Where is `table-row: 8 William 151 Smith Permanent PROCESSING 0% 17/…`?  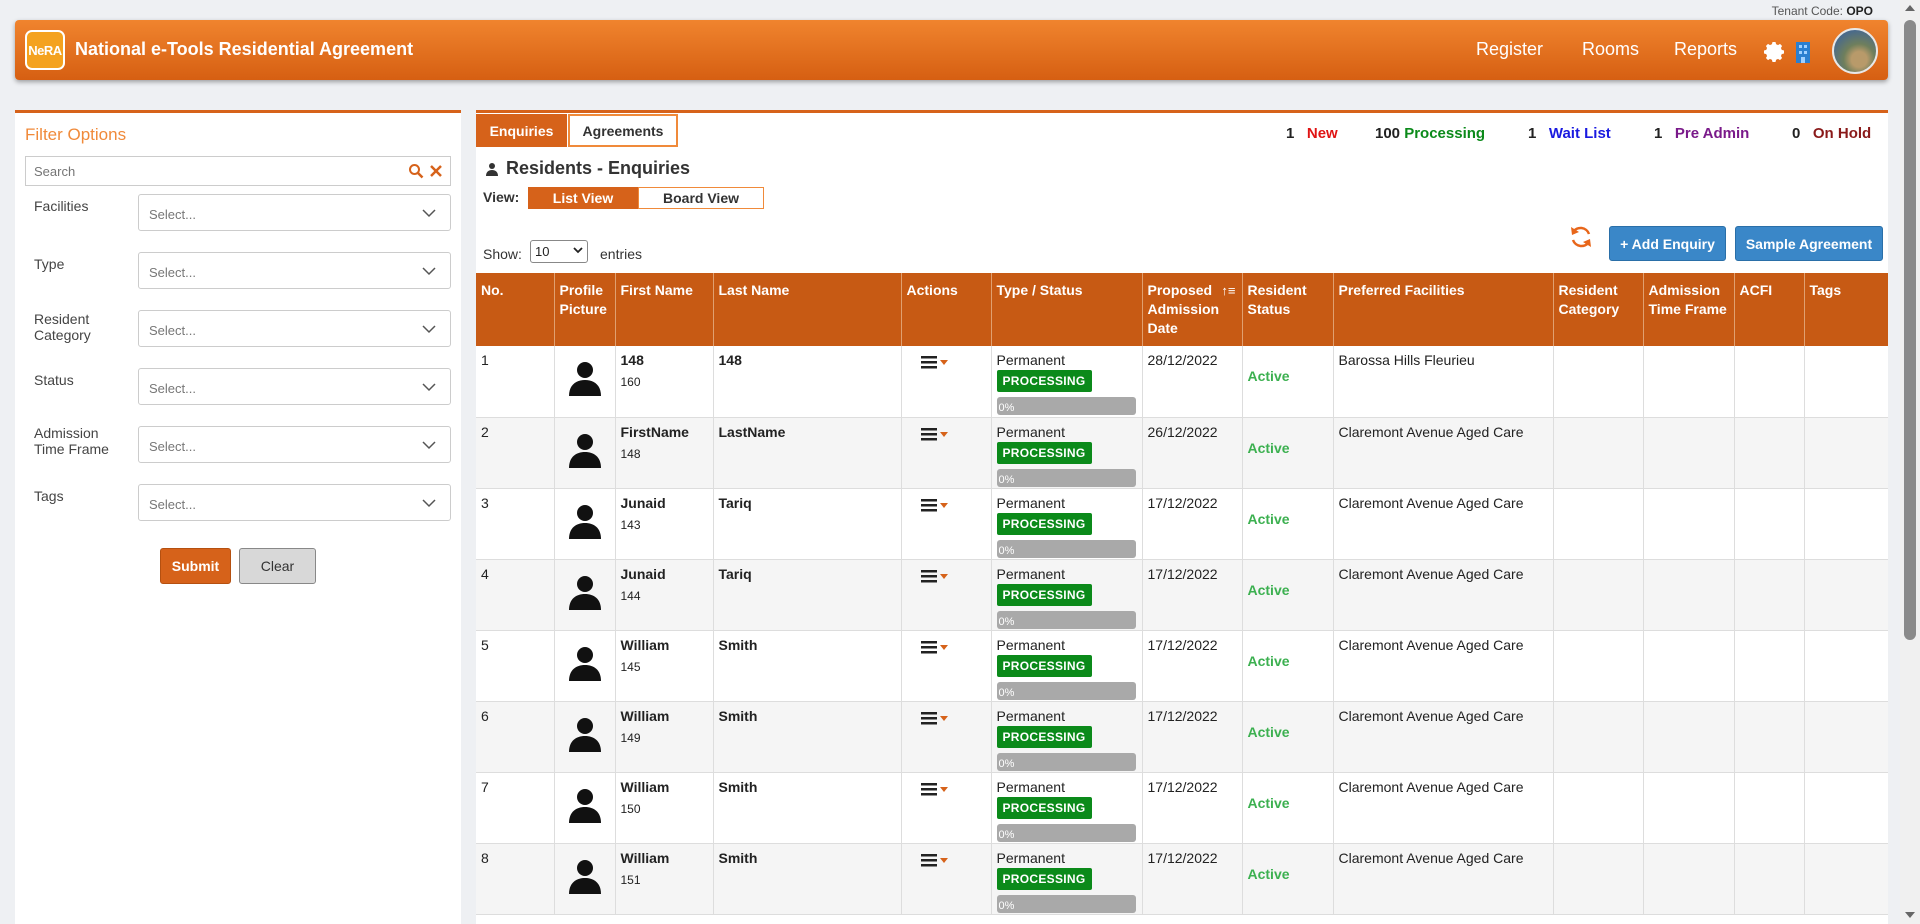 table-row: 8 William 151 Smith Permanent PROCESSING 0% 17/… is located at coordinates (1182, 879).